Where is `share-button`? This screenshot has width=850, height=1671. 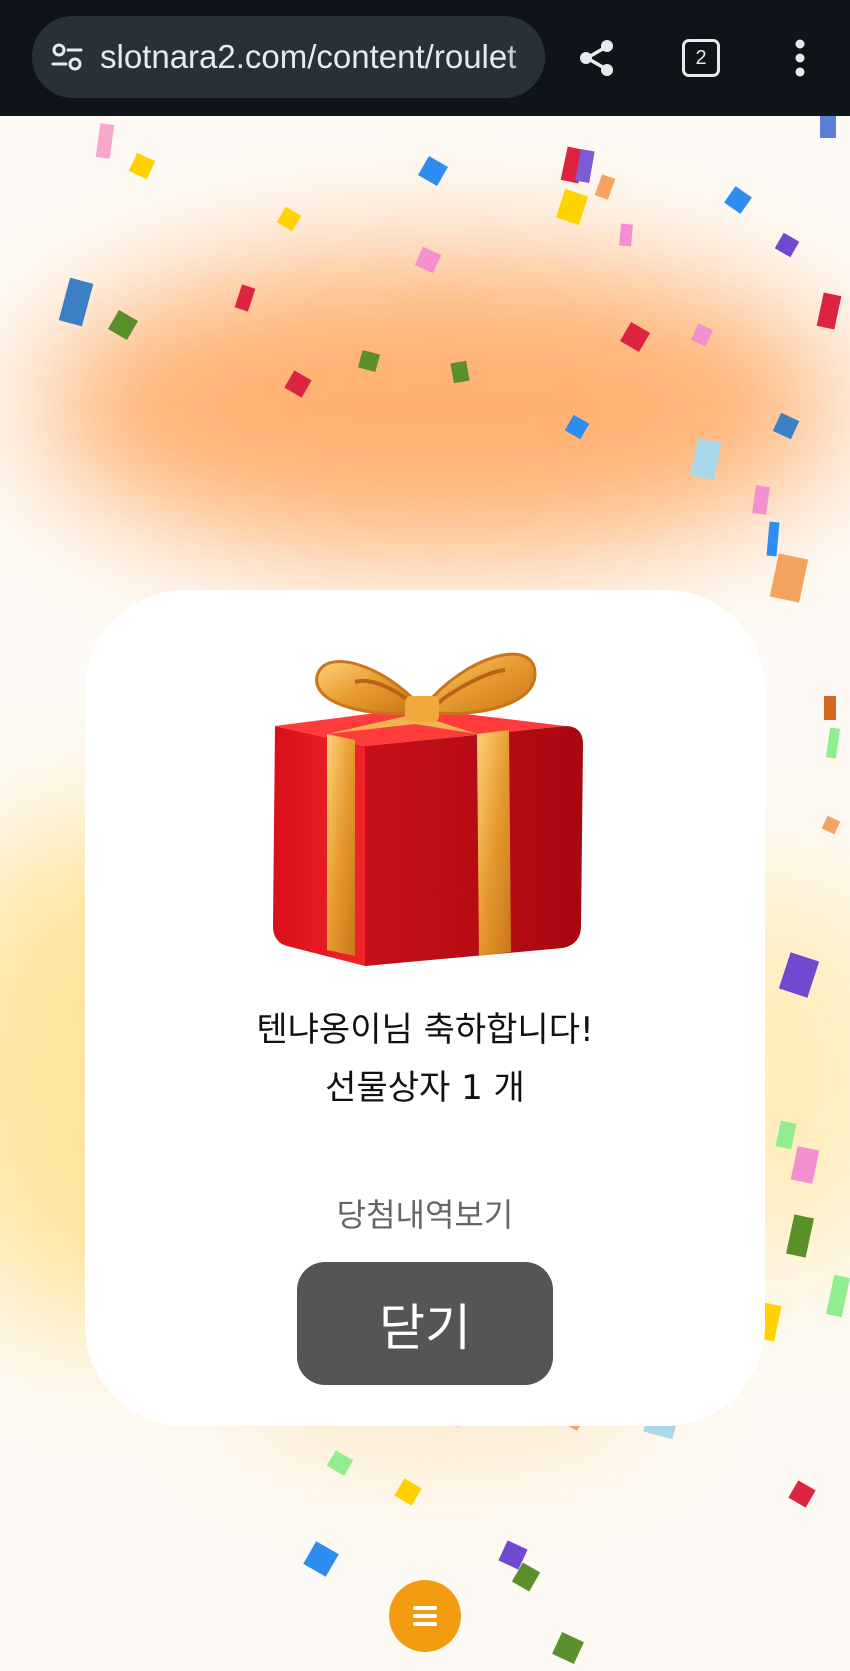 share-button is located at coordinates (597, 58).